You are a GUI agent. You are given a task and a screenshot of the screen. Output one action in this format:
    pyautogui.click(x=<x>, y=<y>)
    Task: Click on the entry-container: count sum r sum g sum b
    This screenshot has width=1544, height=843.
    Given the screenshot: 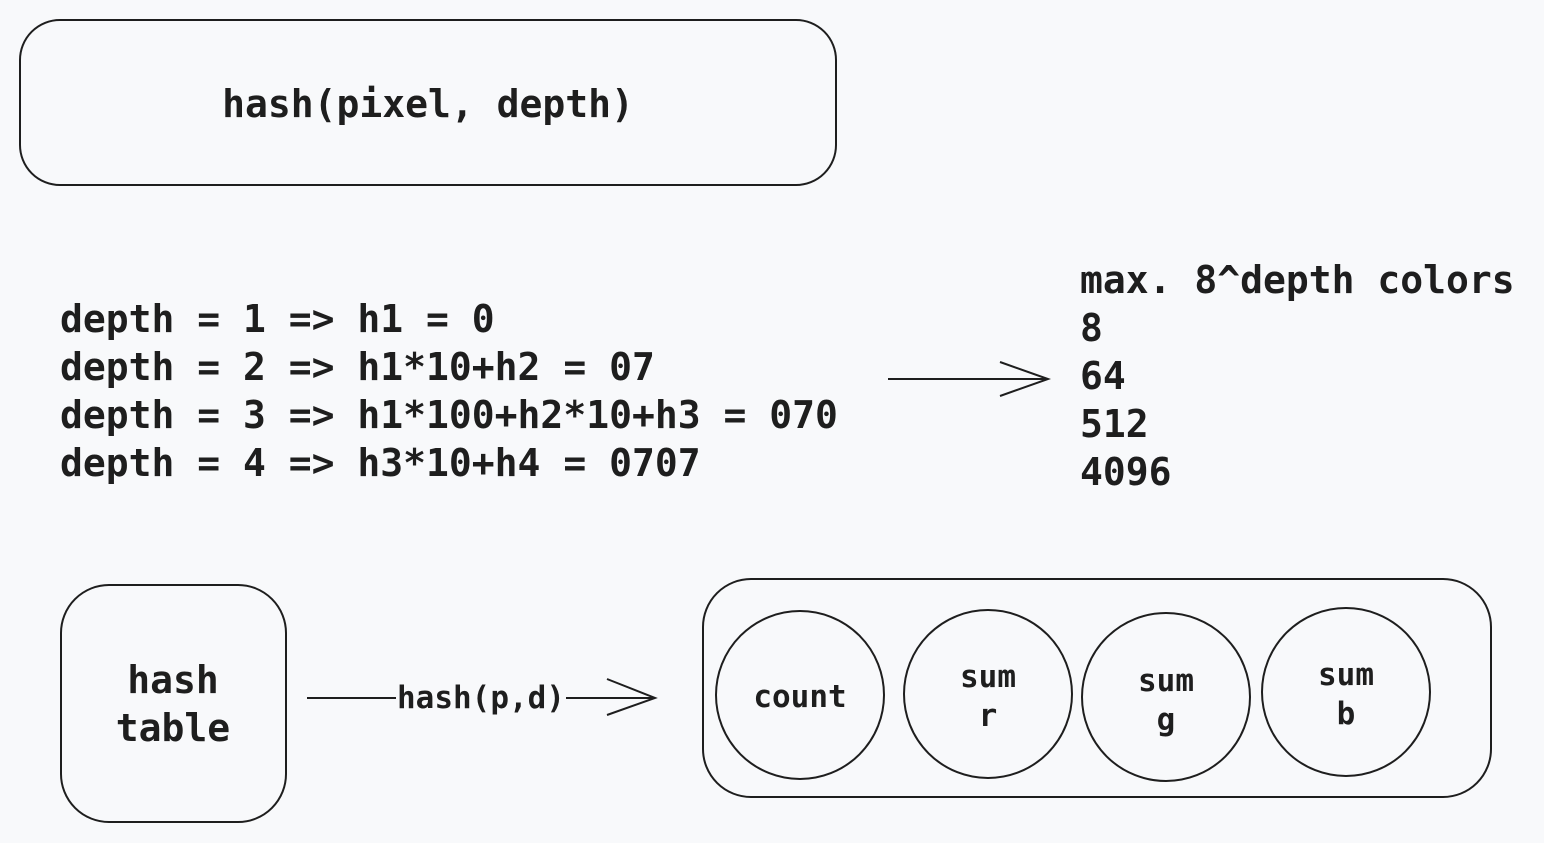 What is the action you would take?
    pyautogui.click(x=1097, y=688)
    